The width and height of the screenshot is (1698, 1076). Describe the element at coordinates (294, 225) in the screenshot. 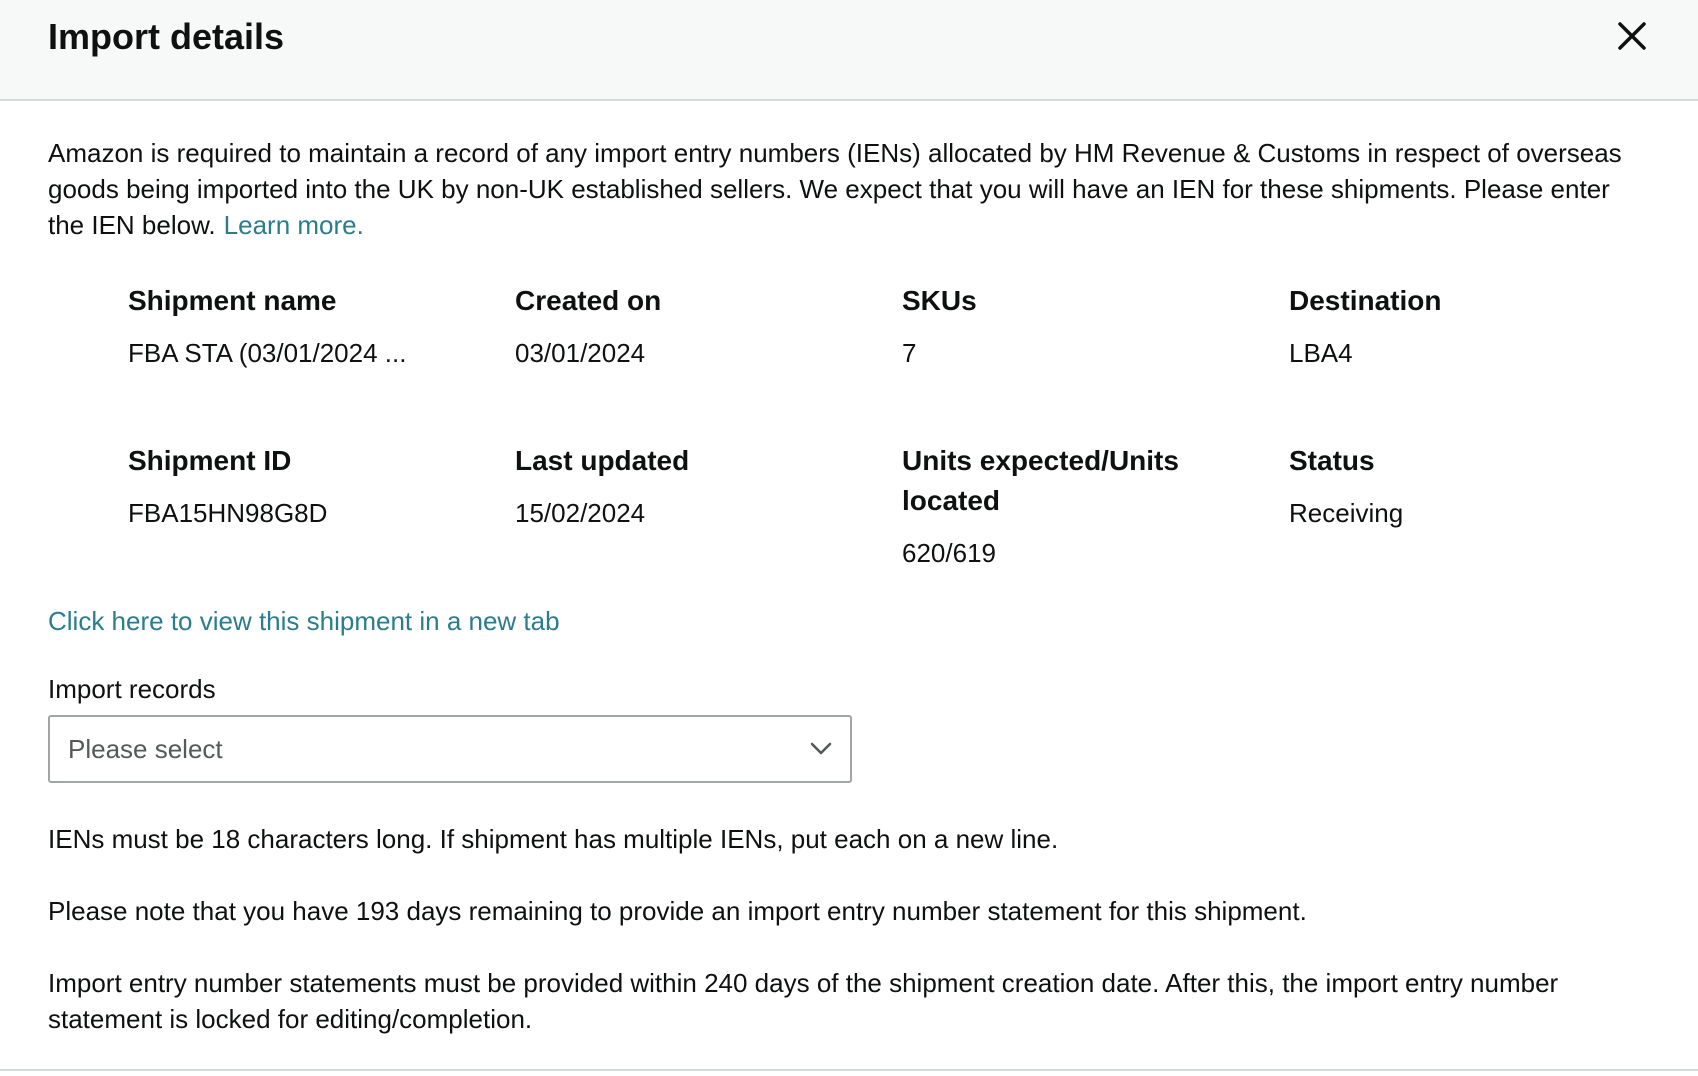

I see `learn-more-link: Learn more.` at that location.